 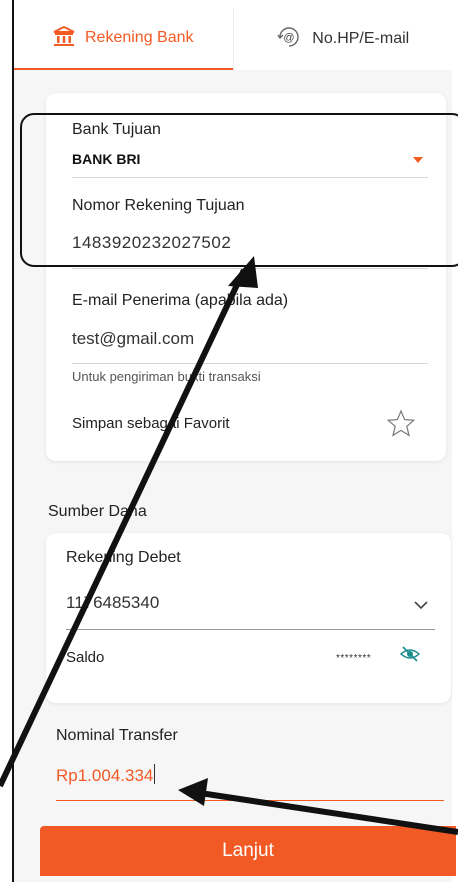 I want to click on annotation-arrow-nominal, so click(x=328, y=812).